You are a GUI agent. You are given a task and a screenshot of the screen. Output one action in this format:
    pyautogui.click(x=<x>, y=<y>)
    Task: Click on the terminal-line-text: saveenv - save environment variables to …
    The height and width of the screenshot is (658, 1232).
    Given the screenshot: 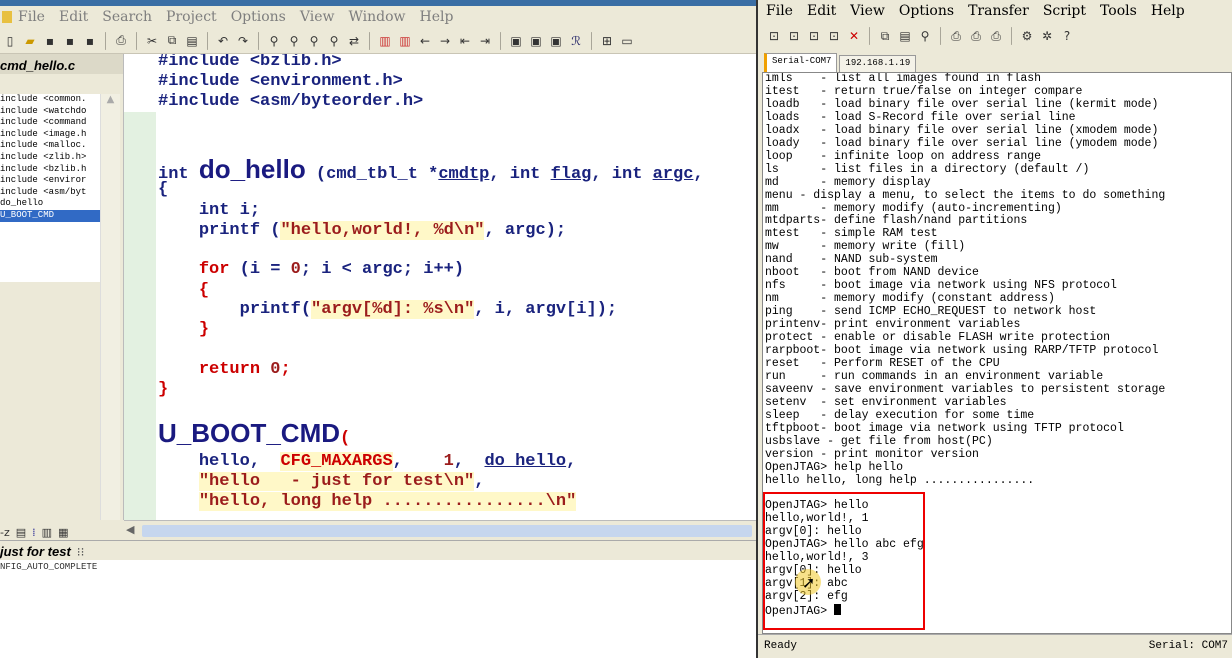 What is the action you would take?
    pyautogui.click(x=965, y=389)
    